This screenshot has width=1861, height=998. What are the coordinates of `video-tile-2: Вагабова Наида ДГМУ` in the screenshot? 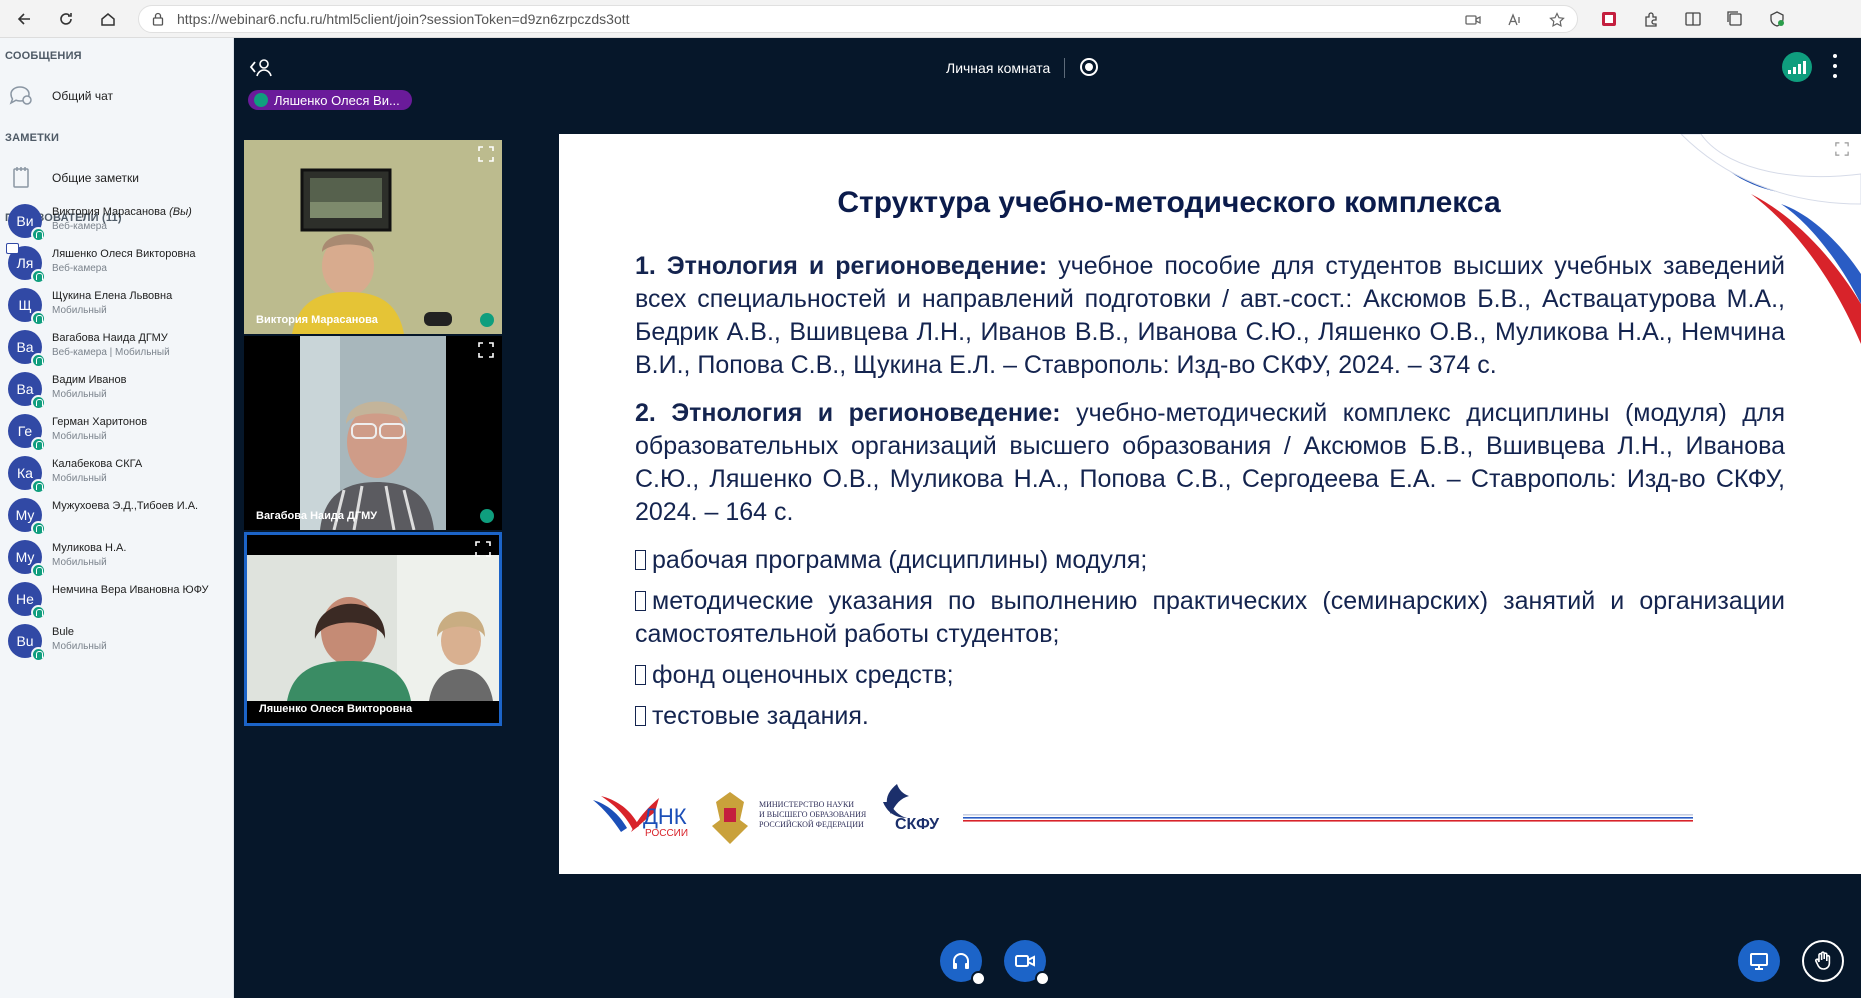 It's located at (373, 433).